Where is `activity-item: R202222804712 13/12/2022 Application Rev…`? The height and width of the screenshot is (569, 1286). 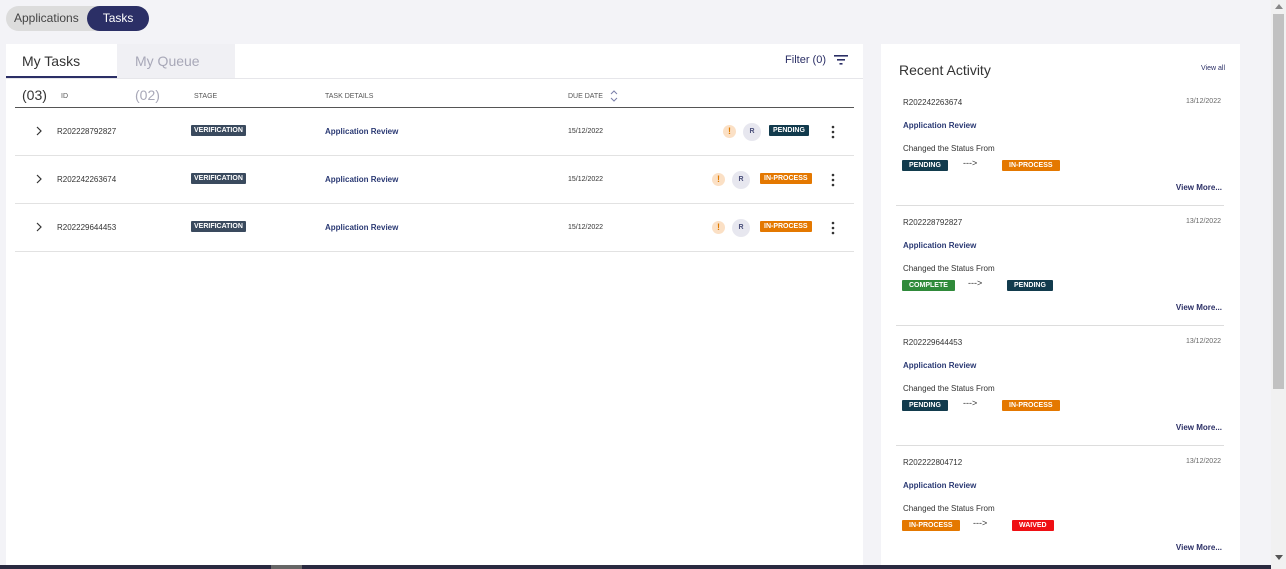 activity-item: R202222804712 13/12/2022 Application Rev… is located at coordinates (1060, 506).